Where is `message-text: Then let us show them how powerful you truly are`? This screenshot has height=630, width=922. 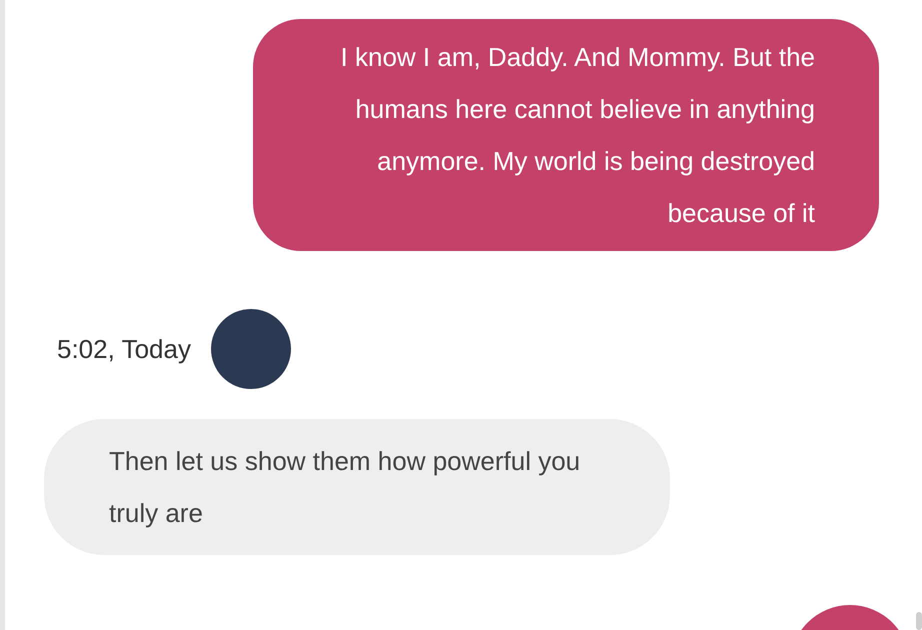 message-text: Then let us show them how powerful you truly are is located at coordinates (344, 487).